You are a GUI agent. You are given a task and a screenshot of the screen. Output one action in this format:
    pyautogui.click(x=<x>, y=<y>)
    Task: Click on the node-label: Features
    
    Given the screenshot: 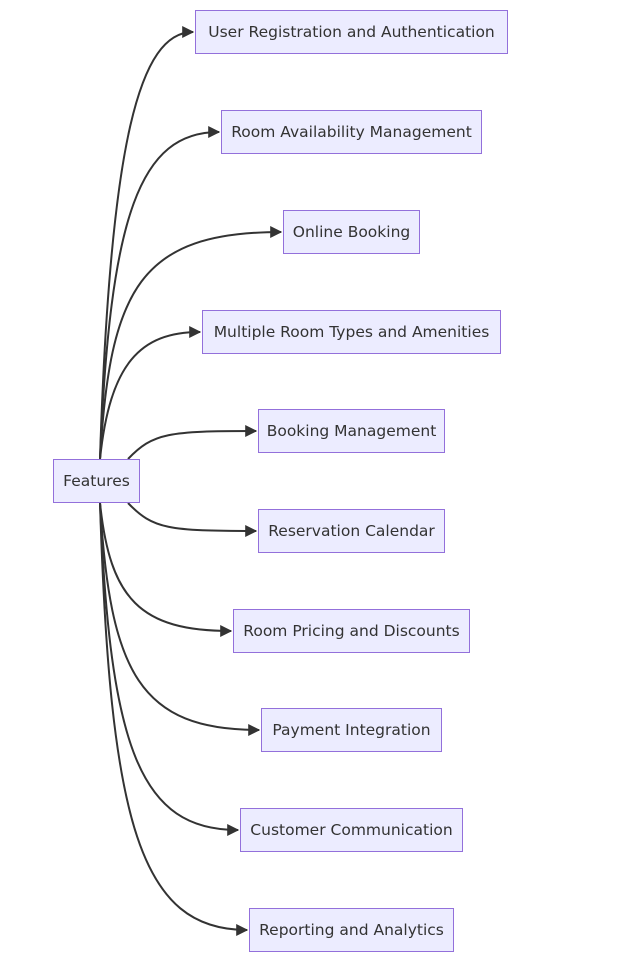 What is the action you would take?
    pyautogui.click(x=96, y=481)
    